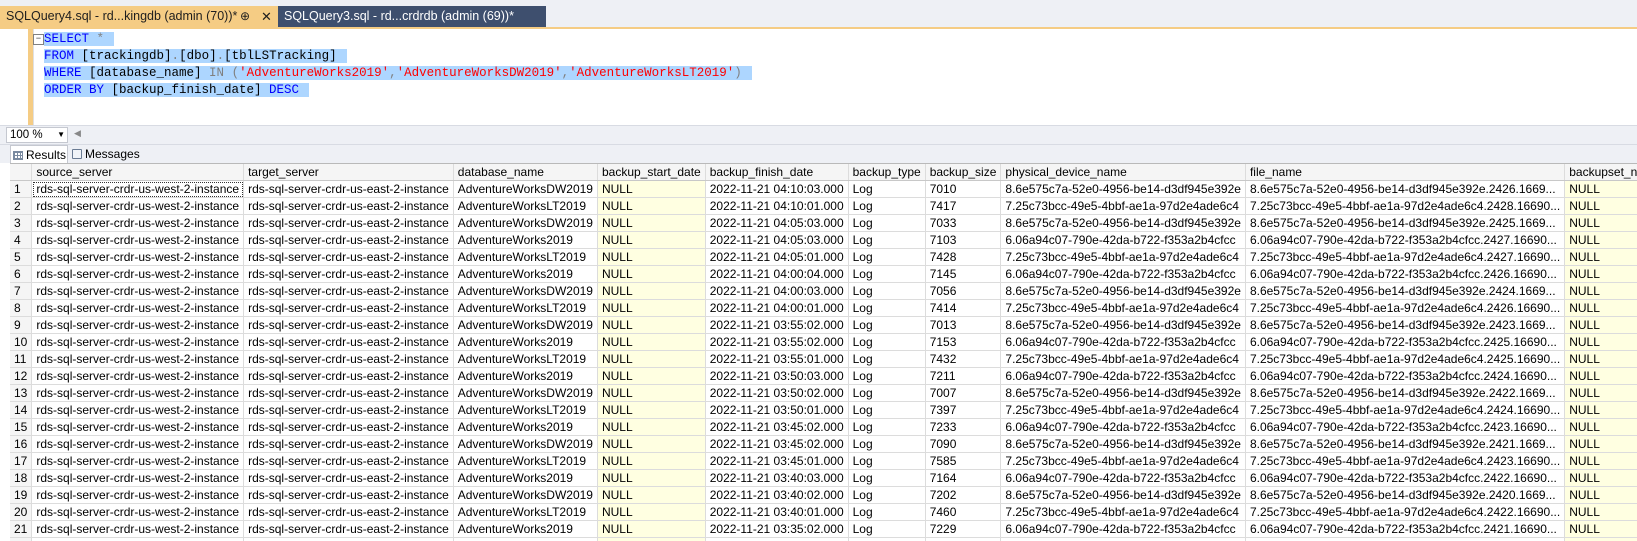  What do you see at coordinates (21, 206) in the screenshot?
I see `row-number: 2` at bounding box center [21, 206].